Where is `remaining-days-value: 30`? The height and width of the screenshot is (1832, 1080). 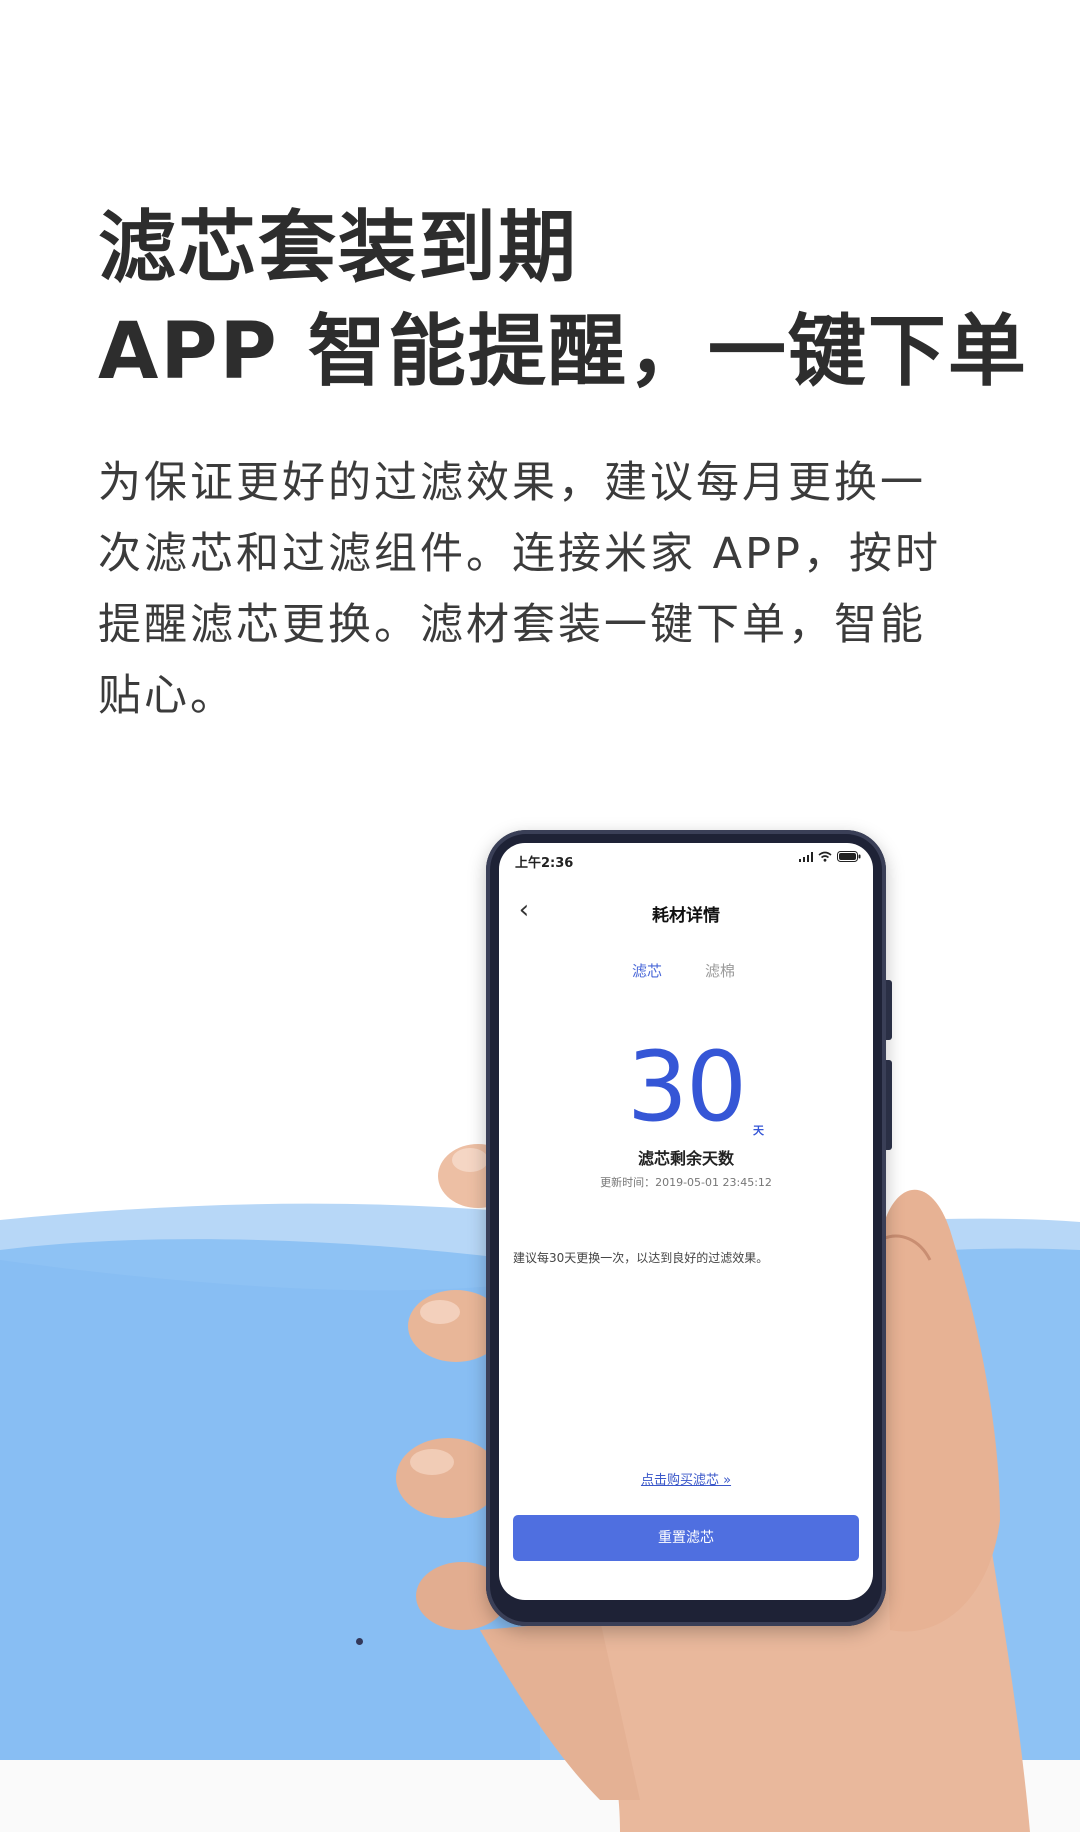 remaining-days-value: 30 is located at coordinates (686, 1087).